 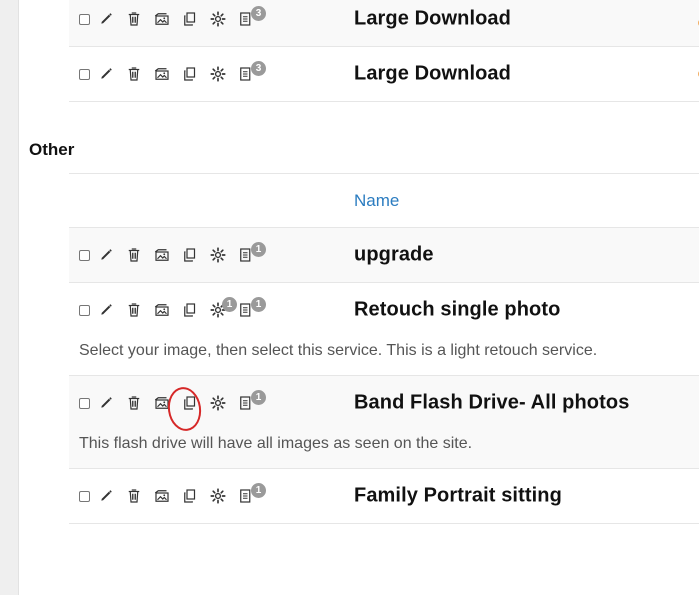 I want to click on section-title: Other, so click(x=52, y=149).